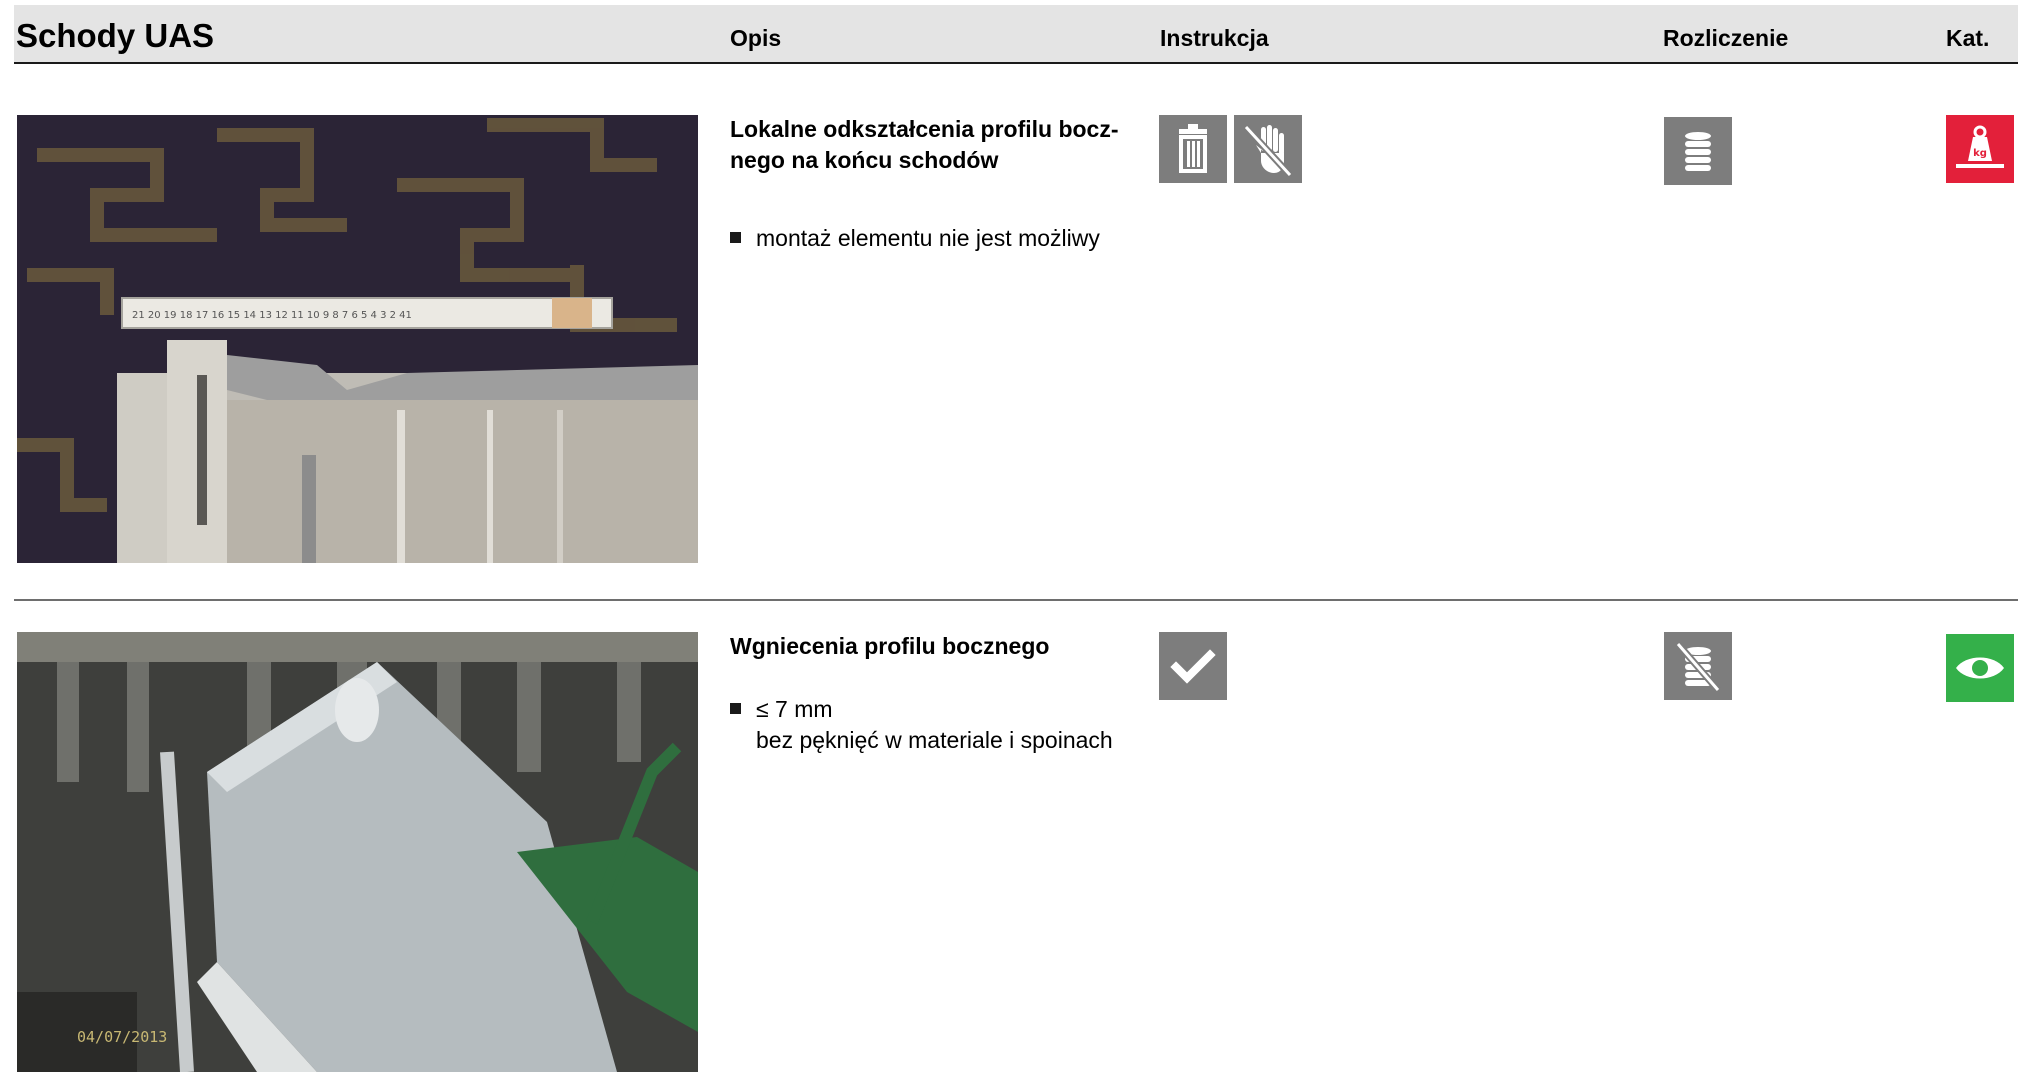 The height and width of the screenshot is (1072, 2026). What do you see at coordinates (122, 1037) in the screenshot?
I see `photo-date-stamp: 04/07/2013` at bounding box center [122, 1037].